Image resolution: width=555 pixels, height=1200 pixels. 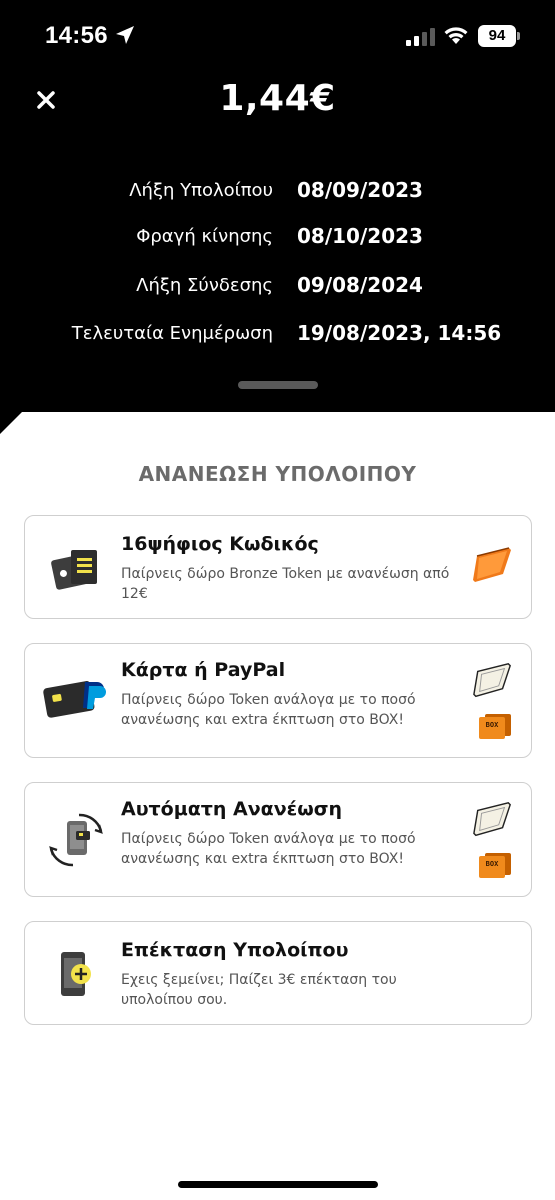 What do you see at coordinates (172, 333) in the screenshot?
I see `info-label: Τελευταία Ενημέρωση` at bounding box center [172, 333].